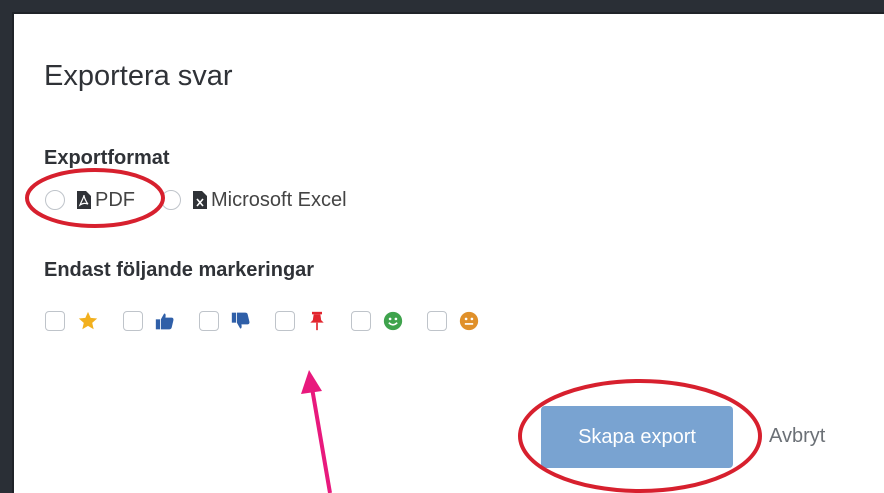  I want to click on file-excel-icon, so click(200, 200).